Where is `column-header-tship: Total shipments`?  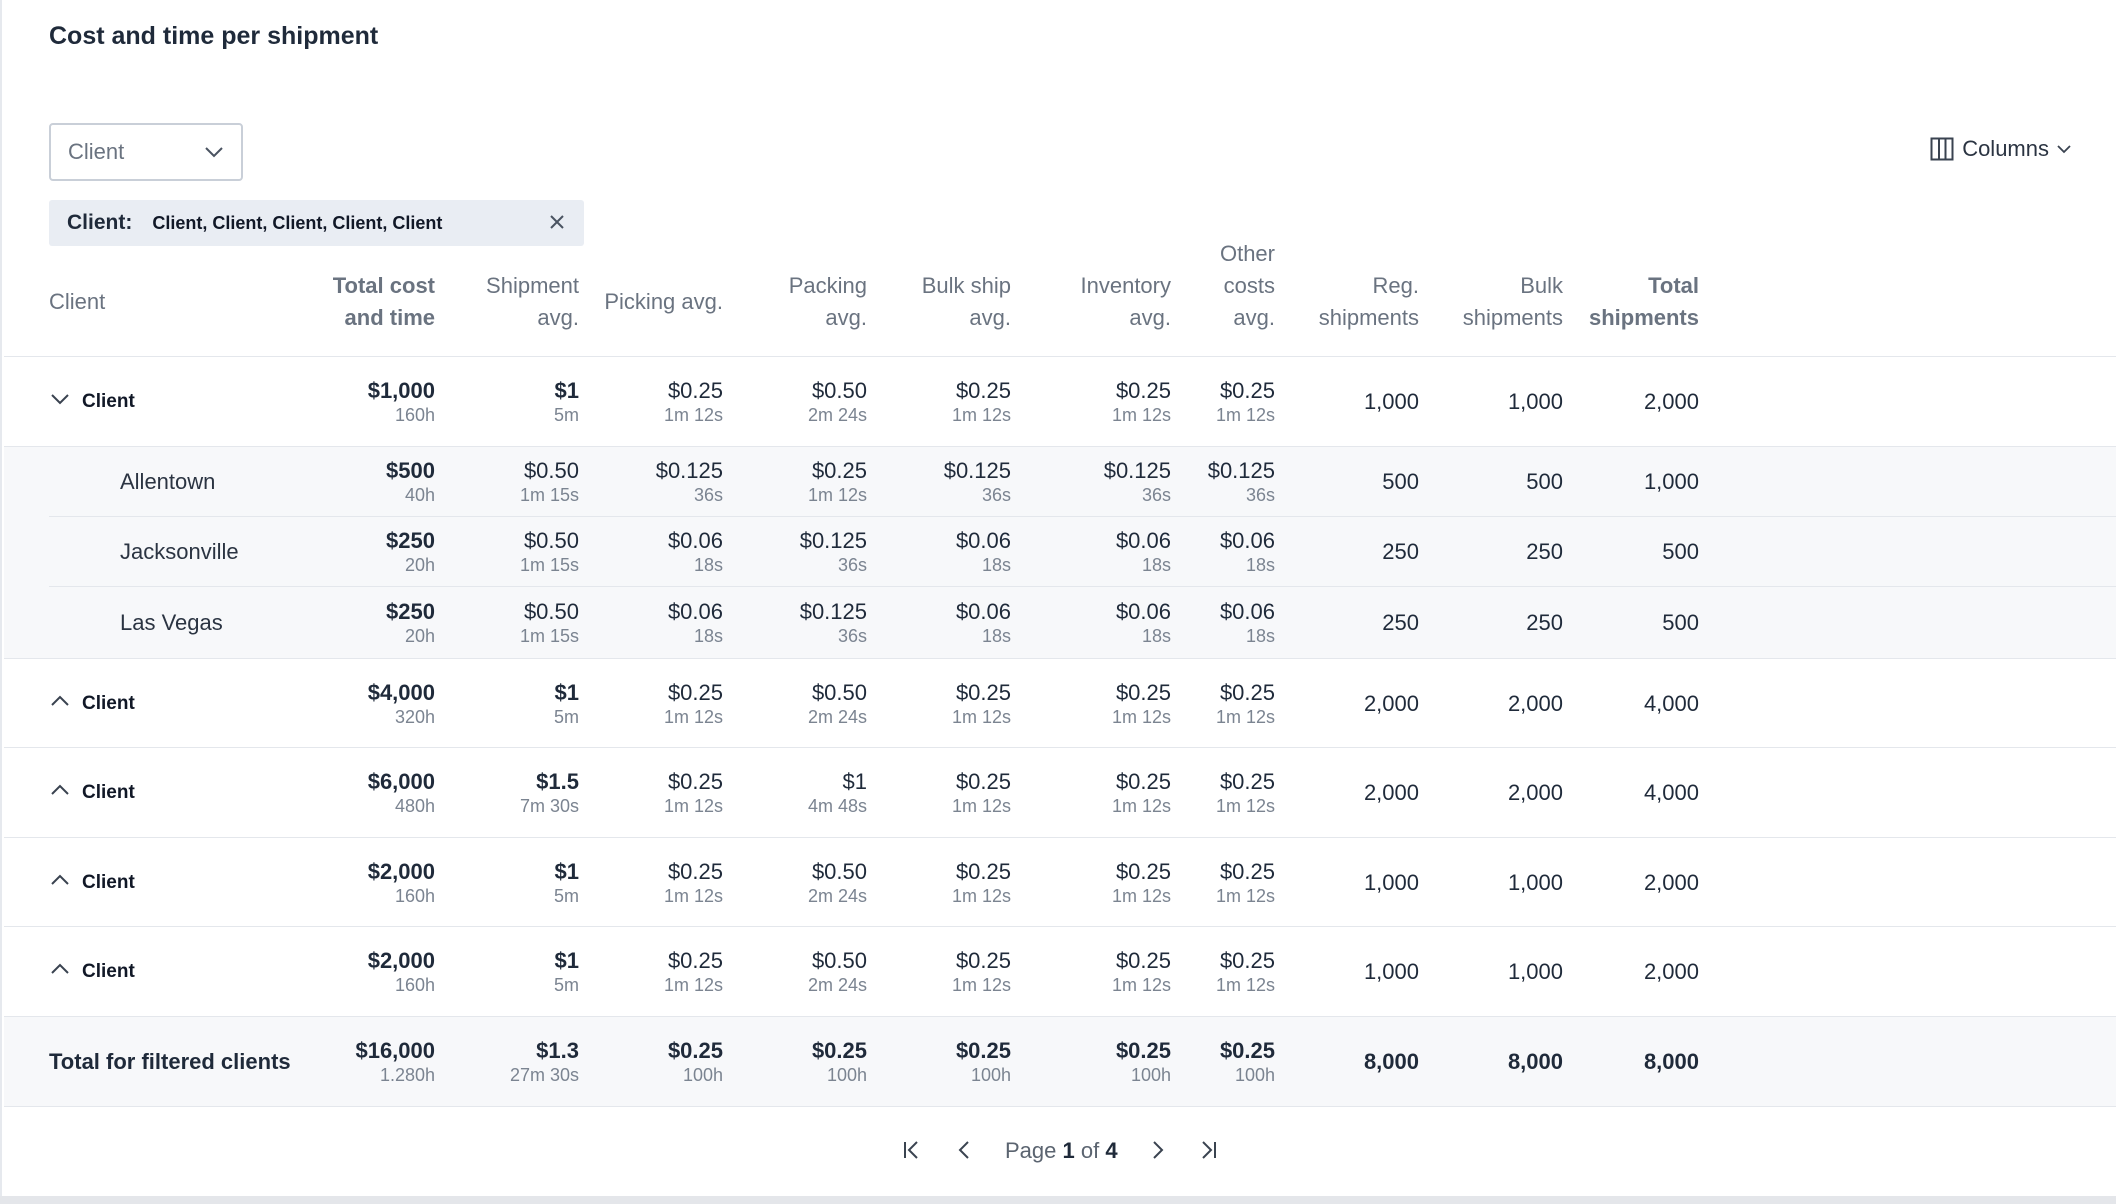
column-header-tship: Total shipments is located at coordinates (1644, 302).